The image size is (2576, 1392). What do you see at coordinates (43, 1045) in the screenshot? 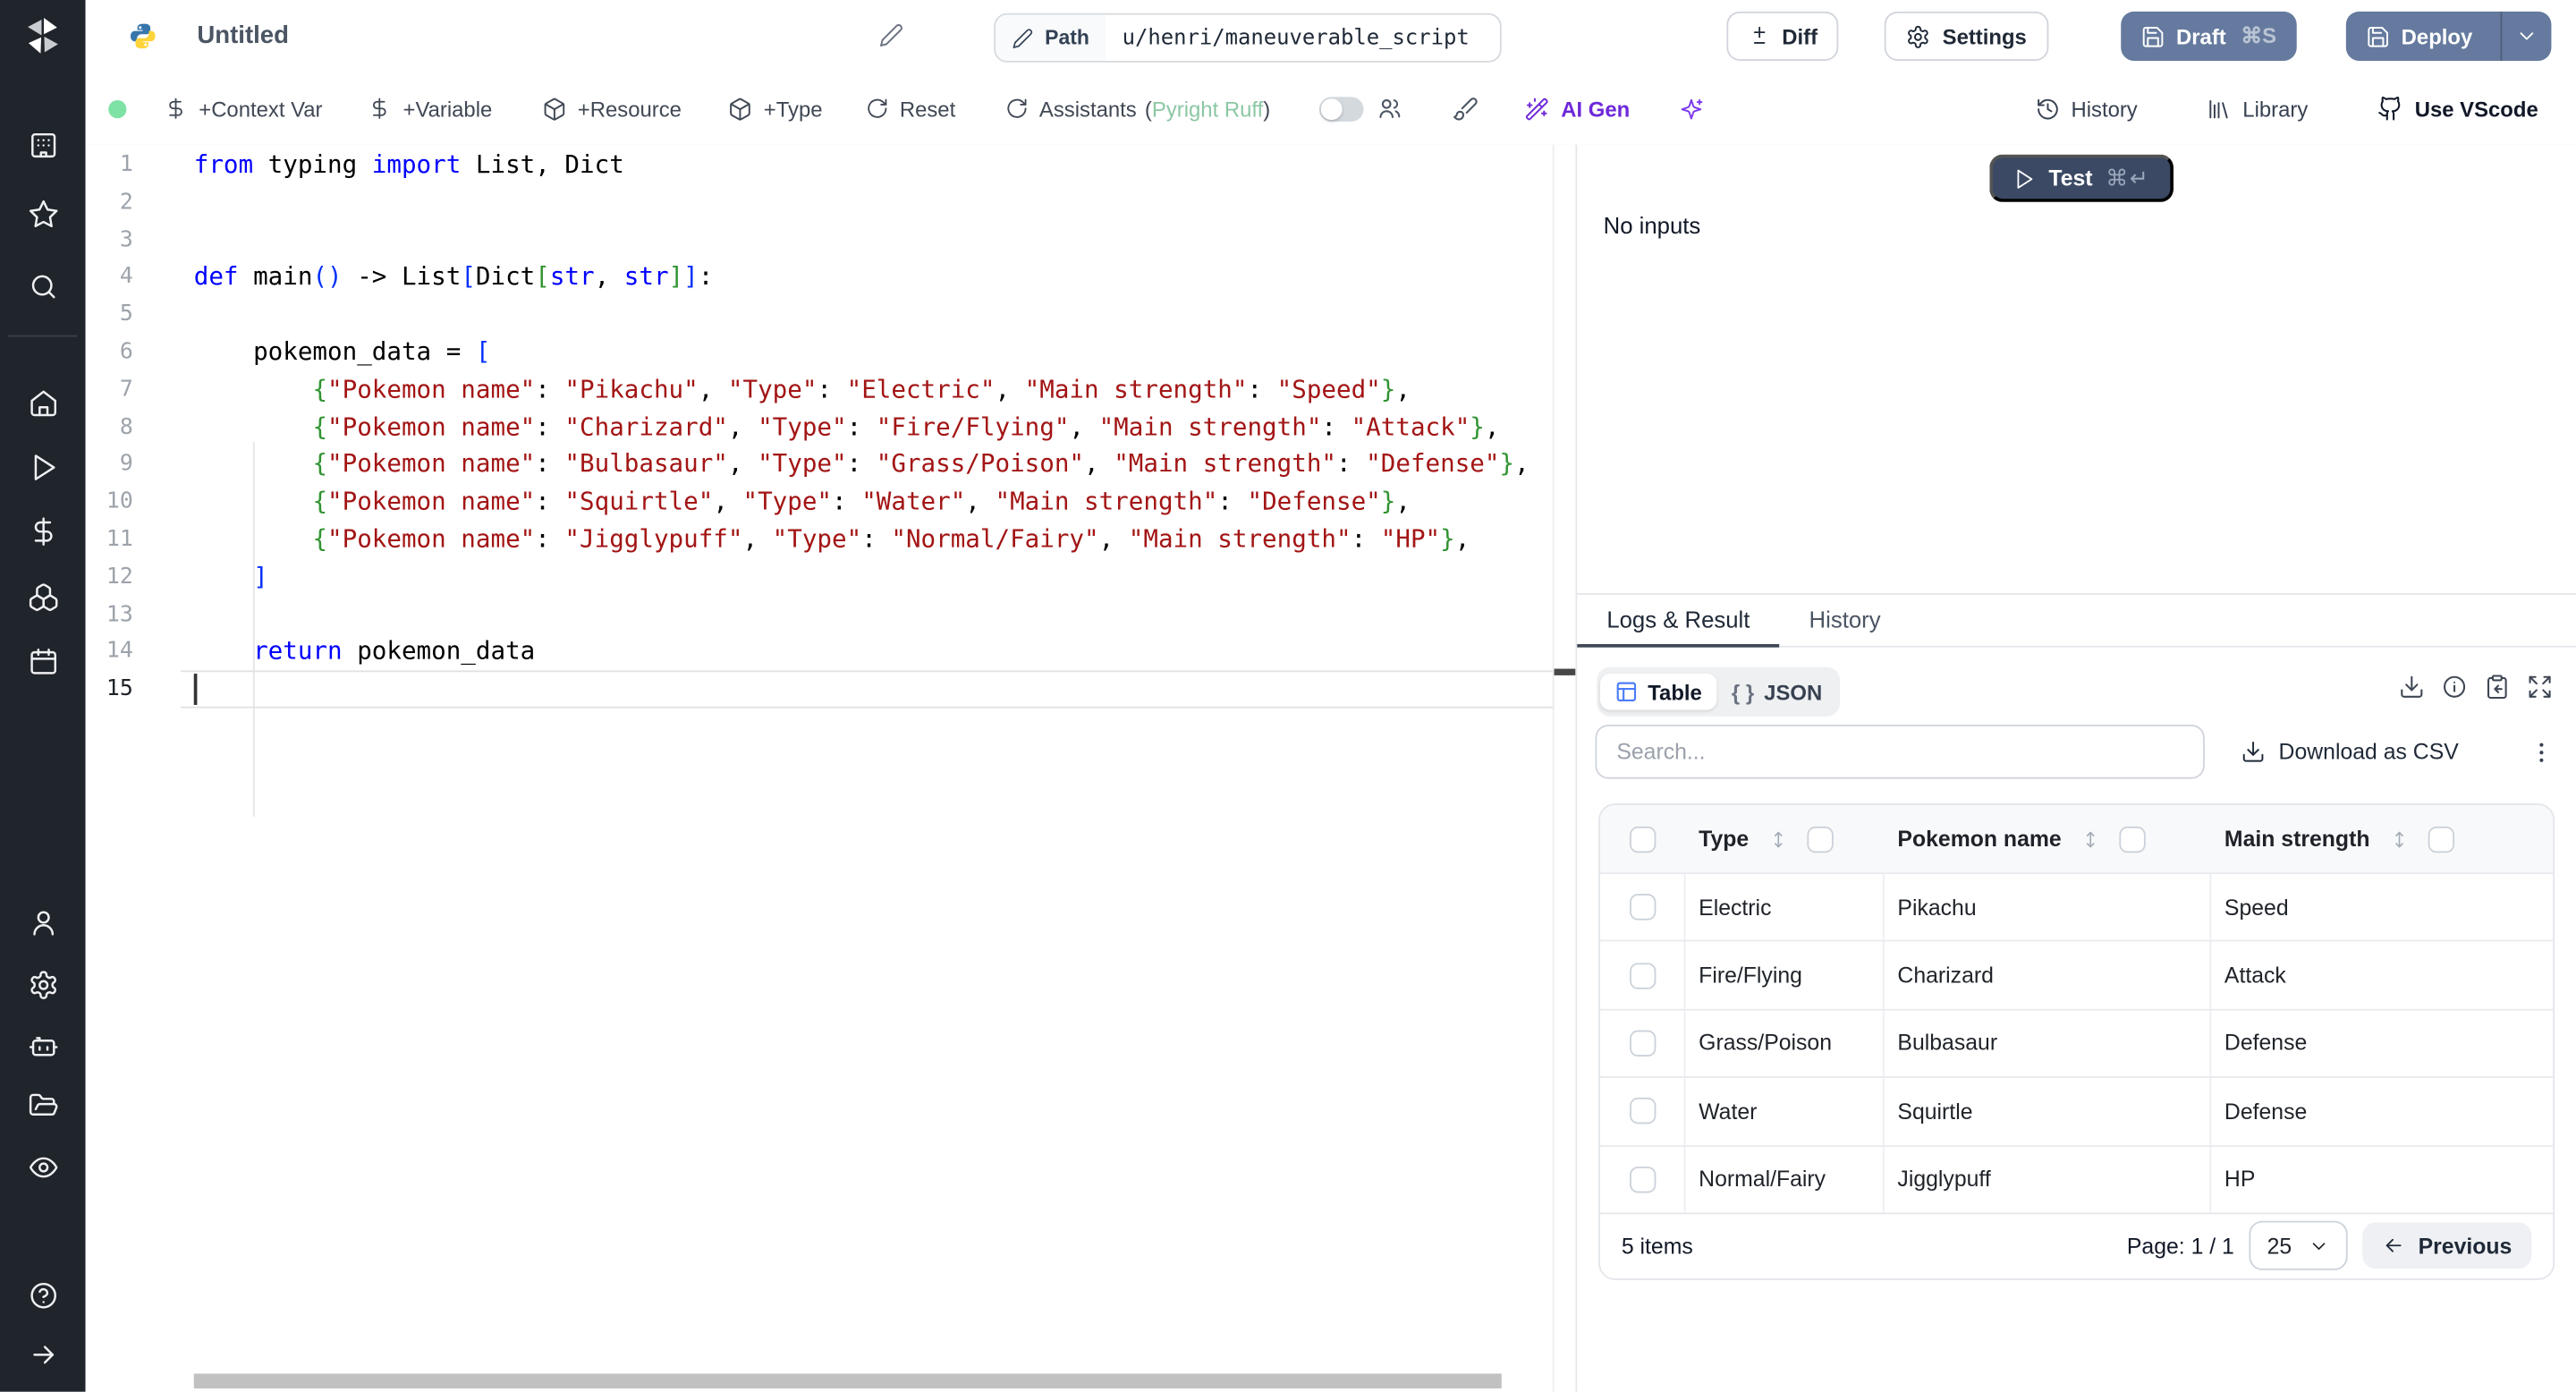
I see `workers-bot-icon` at bounding box center [43, 1045].